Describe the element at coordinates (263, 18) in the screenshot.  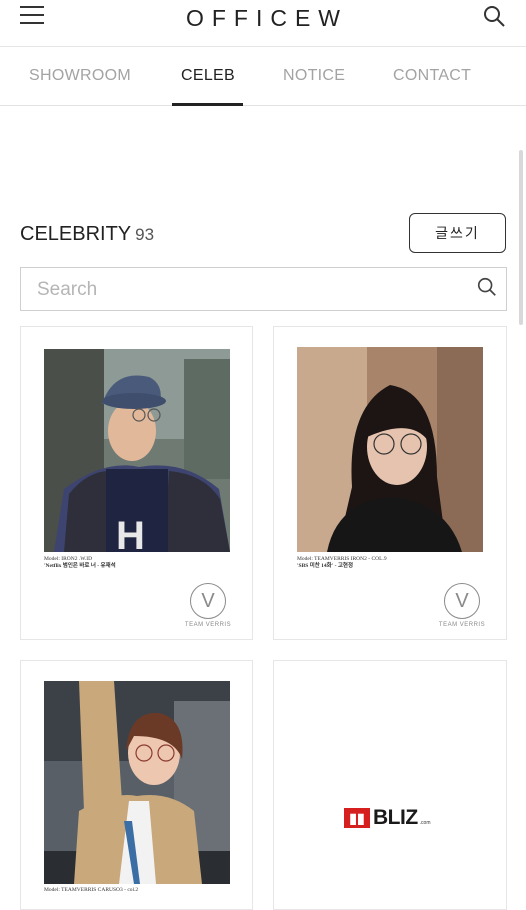
I see `site-logo: OFFICEW` at that location.